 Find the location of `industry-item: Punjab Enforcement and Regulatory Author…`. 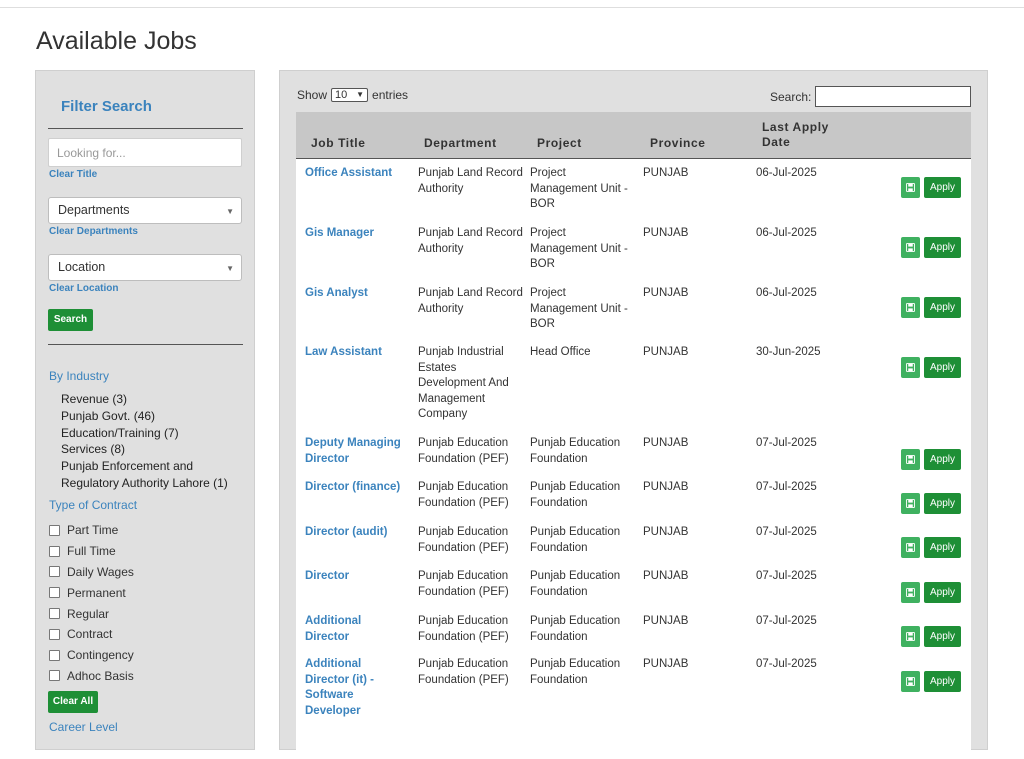

industry-item: Punjab Enforcement and Regulatory Author… is located at coordinates (156, 475).